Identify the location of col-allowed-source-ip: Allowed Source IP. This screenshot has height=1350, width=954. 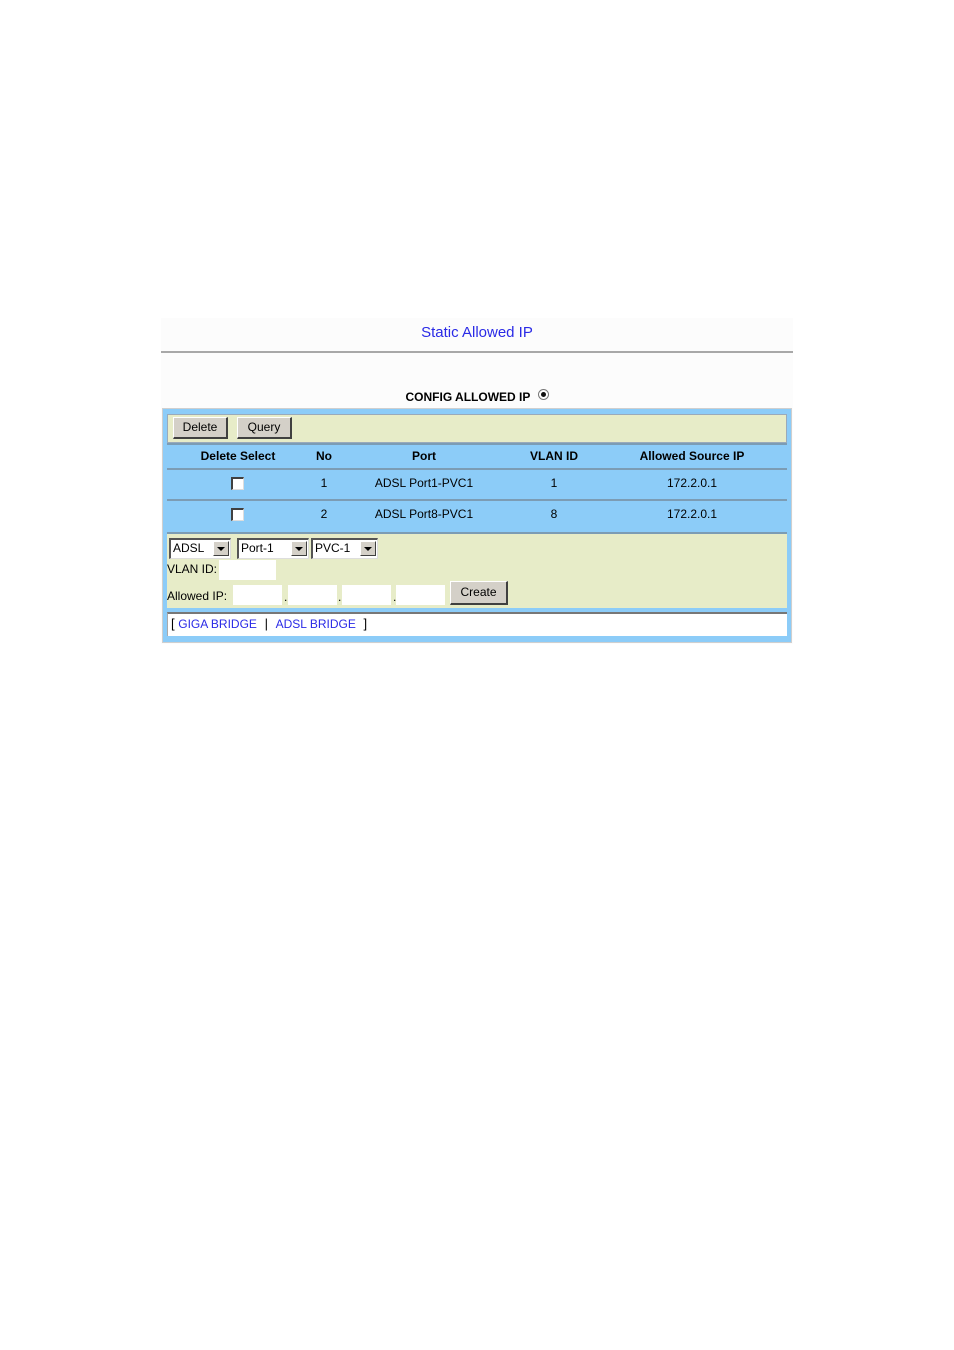
(692, 456).